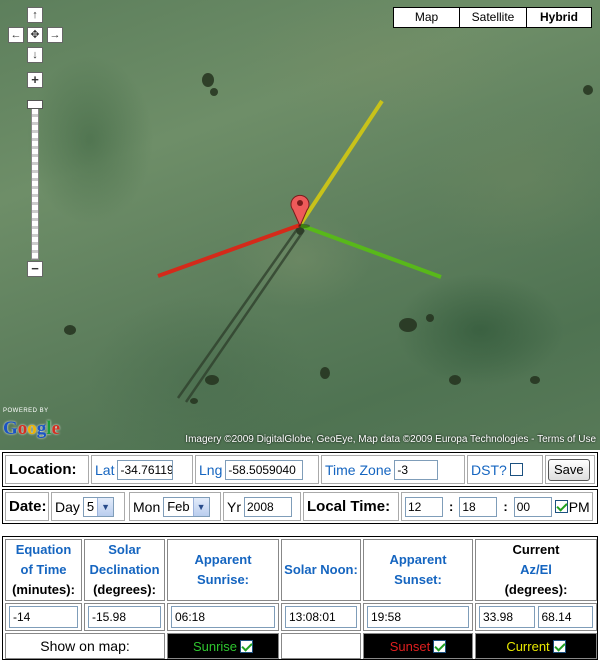 The height and width of the screenshot is (660, 600). I want to click on save-button: Save, so click(569, 469).